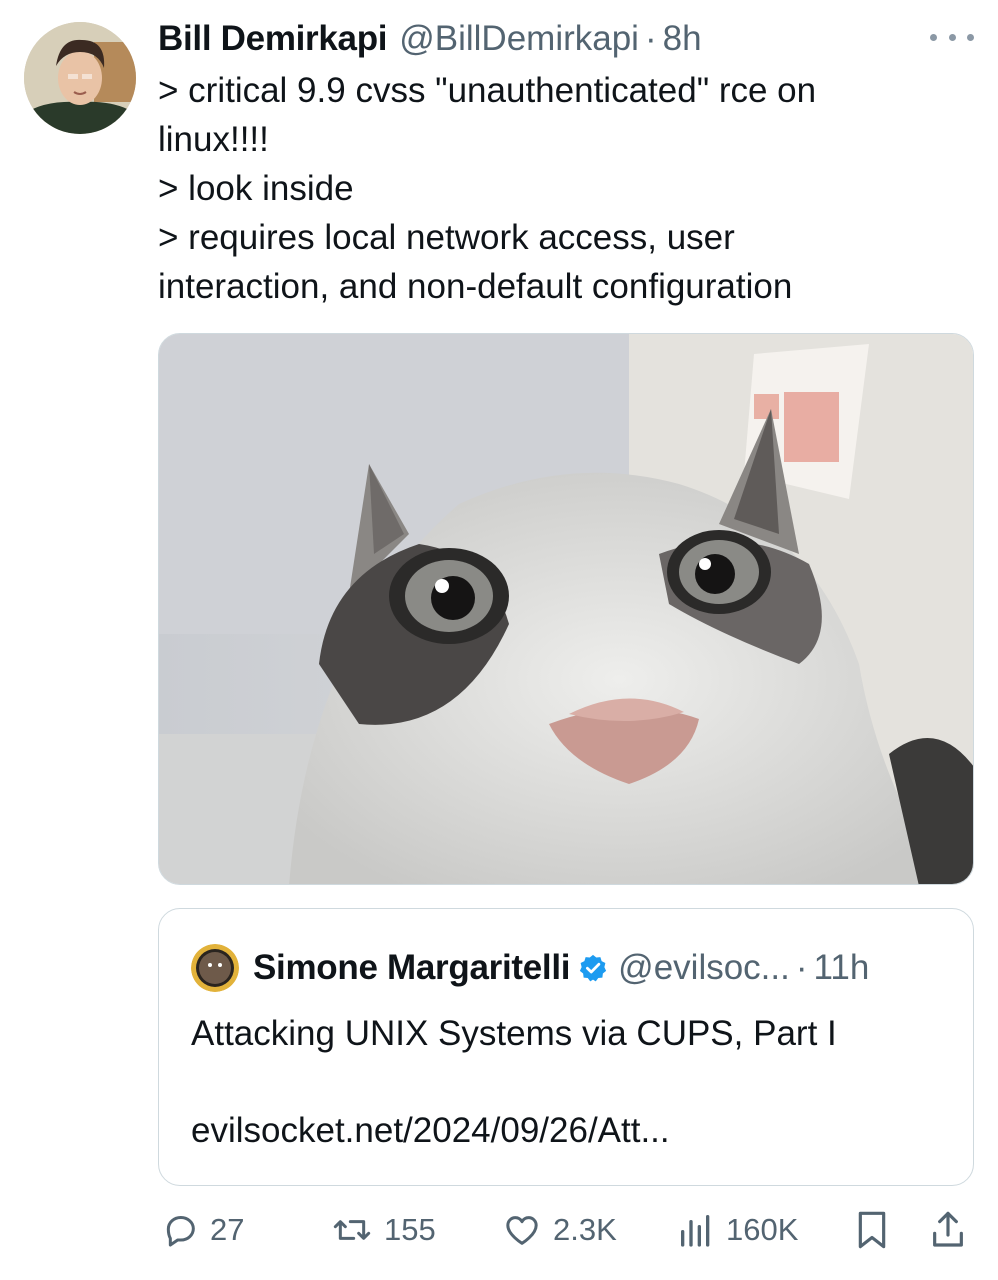  What do you see at coordinates (696, 1230) in the screenshot?
I see `views-icon` at bounding box center [696, 1230].